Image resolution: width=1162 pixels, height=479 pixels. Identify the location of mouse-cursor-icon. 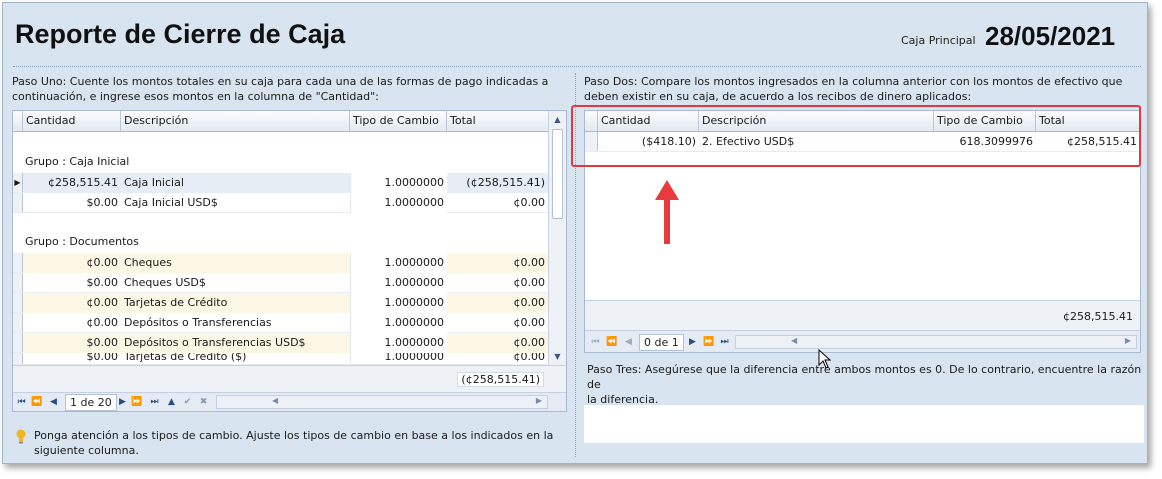
(825, 360).